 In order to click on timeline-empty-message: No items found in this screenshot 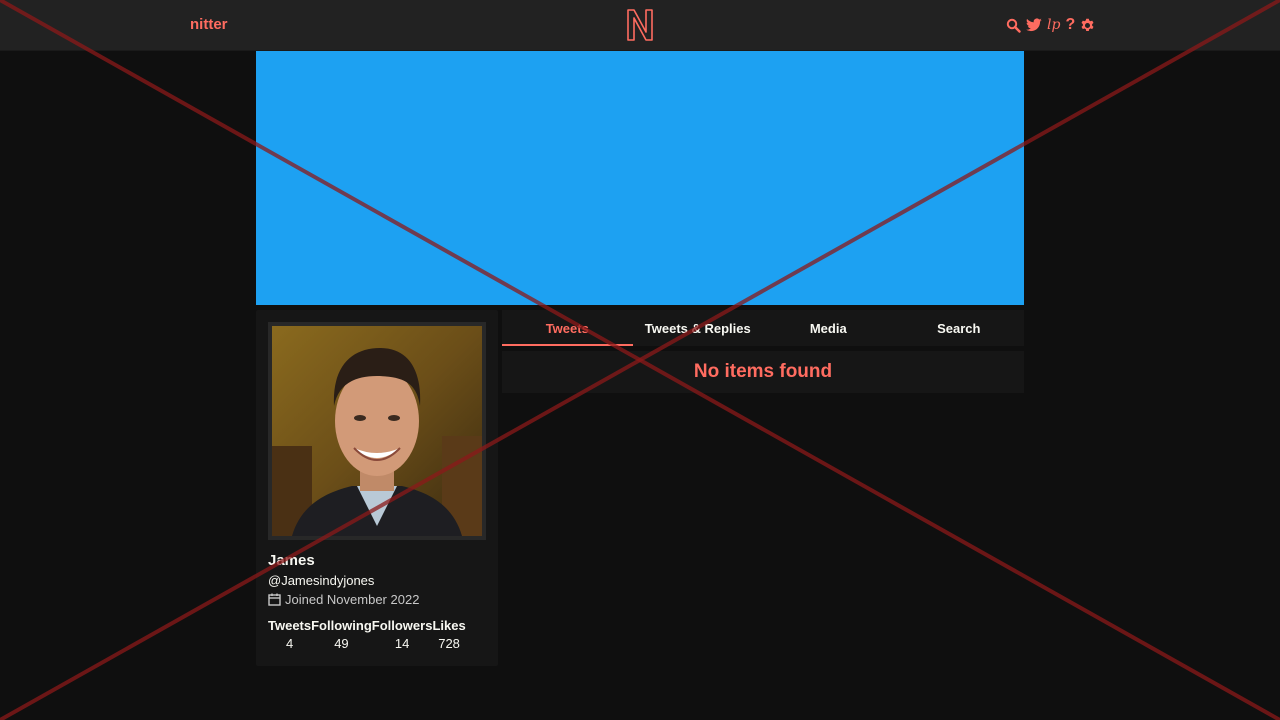, I will do `click(763, 372)`.